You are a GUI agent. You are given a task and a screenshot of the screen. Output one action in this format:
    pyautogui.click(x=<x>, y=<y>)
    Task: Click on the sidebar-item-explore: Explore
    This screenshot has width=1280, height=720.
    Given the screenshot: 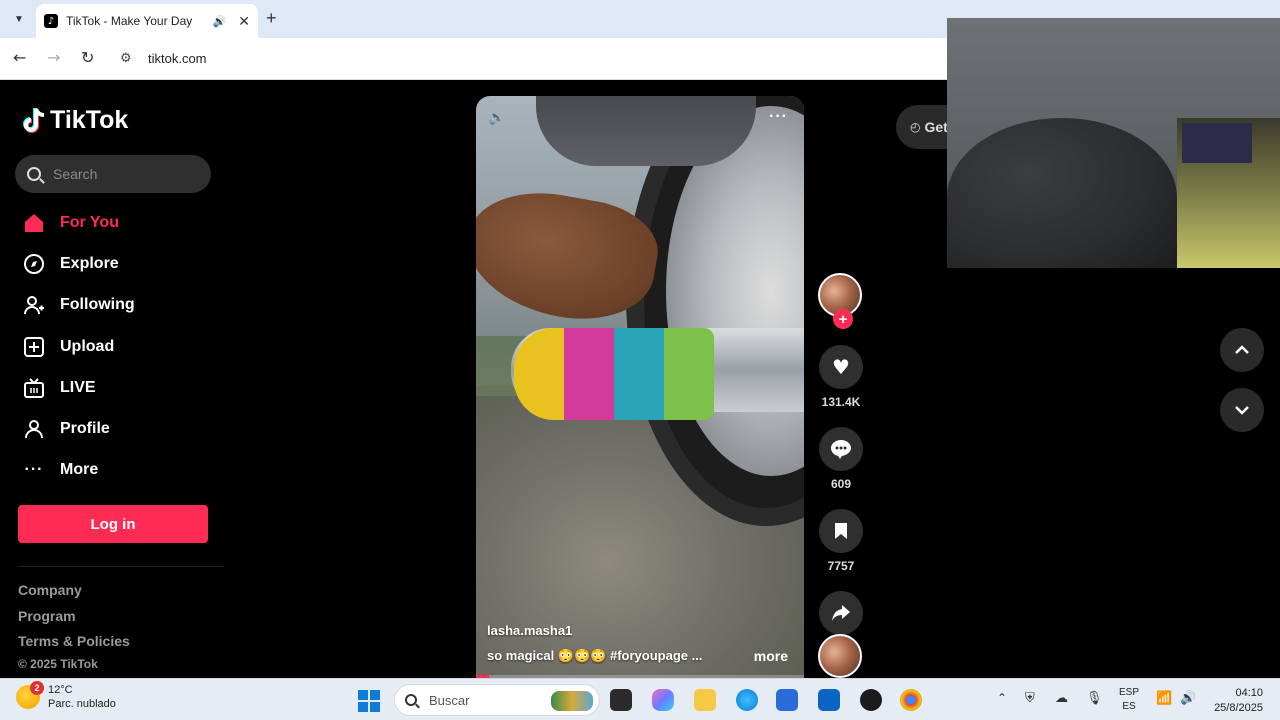 What is the action you would take?
    pyautogui.click(x=78, y=263)
    